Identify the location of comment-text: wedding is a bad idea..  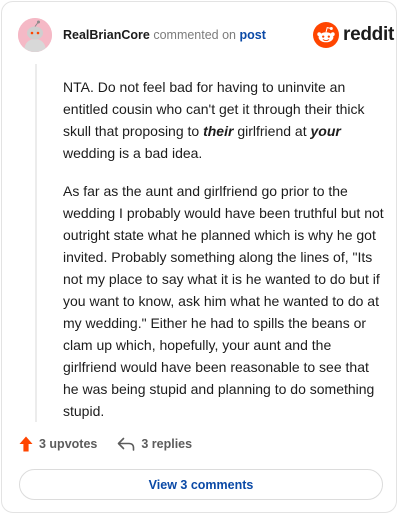
(133, 153).